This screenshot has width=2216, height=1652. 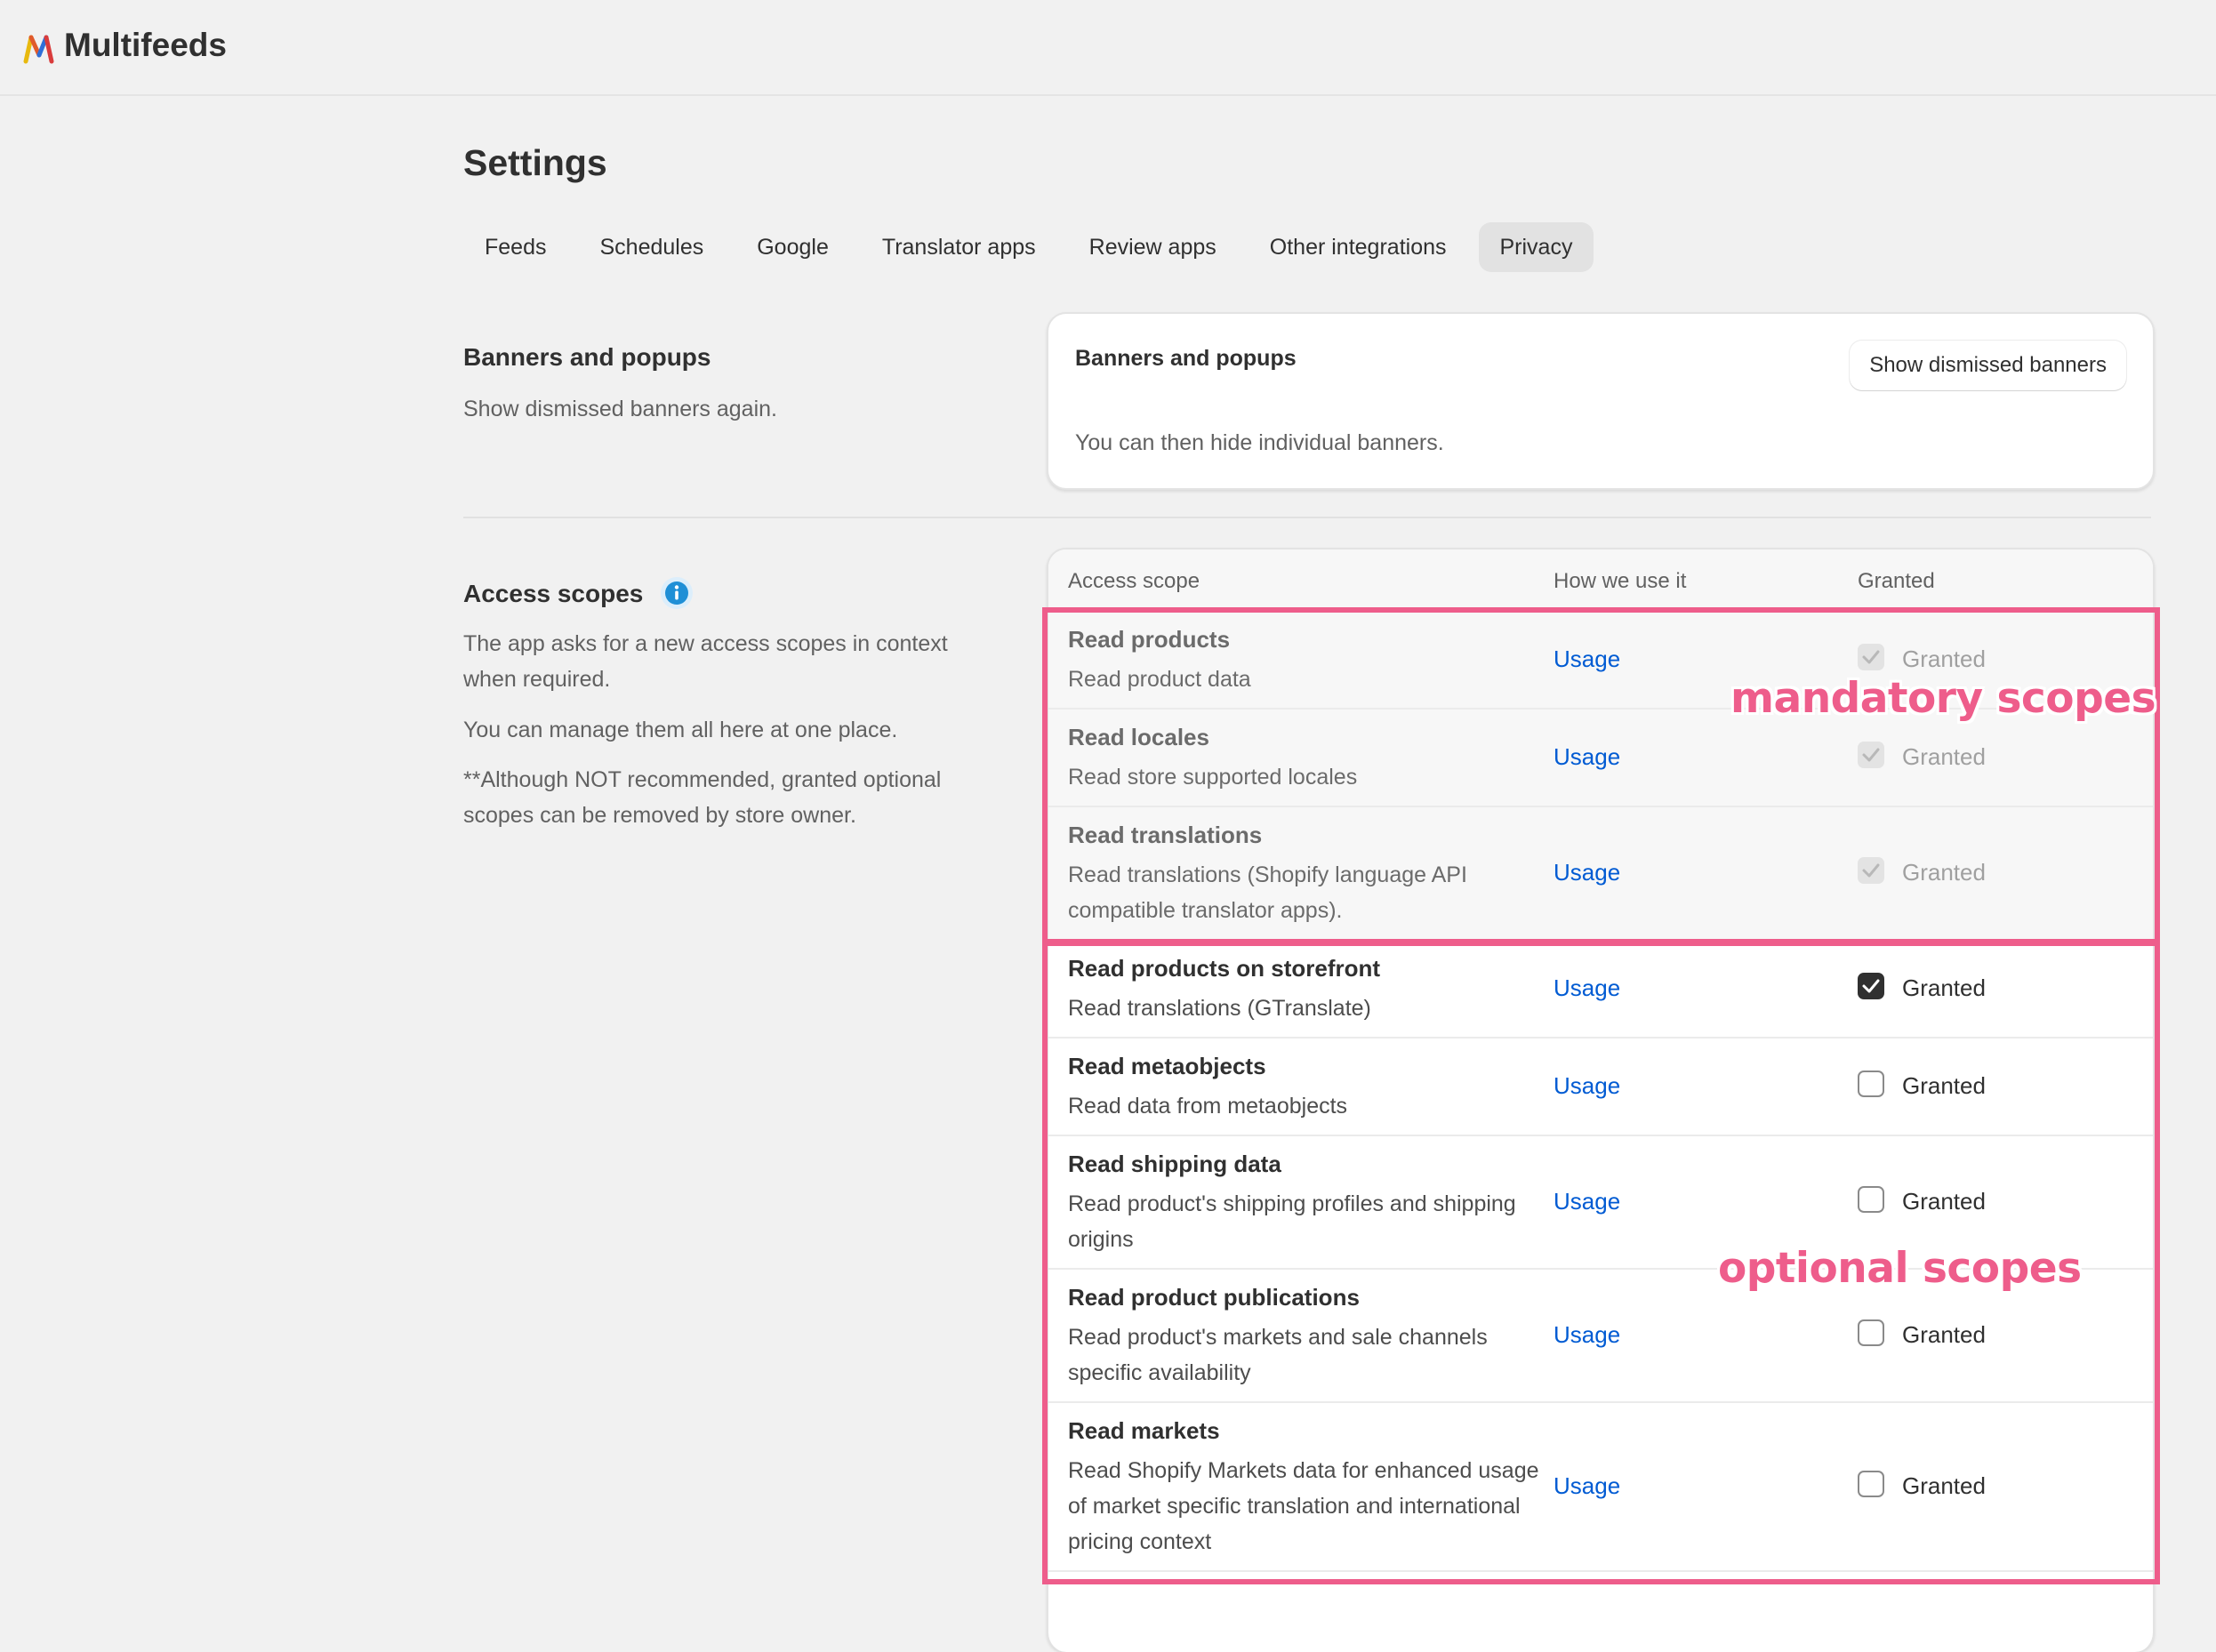 What do you see at coordinates (1153, 247) in the screenshot?
I see `tab-review-apps: Review apps` at bounding box center [1153, 247].